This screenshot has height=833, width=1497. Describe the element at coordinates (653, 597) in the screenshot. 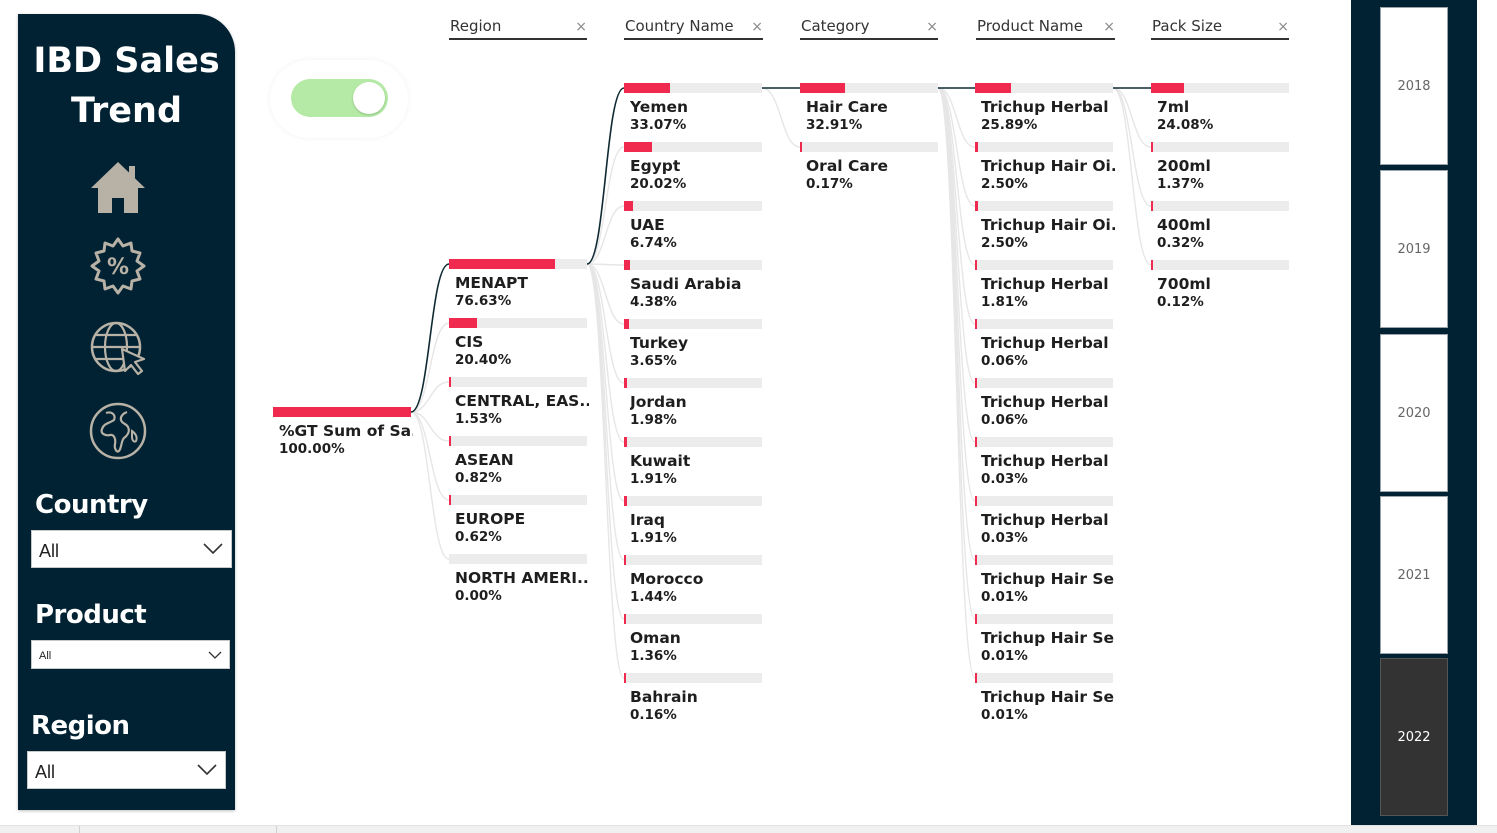

I see `node-value: 1.44%` at that location.